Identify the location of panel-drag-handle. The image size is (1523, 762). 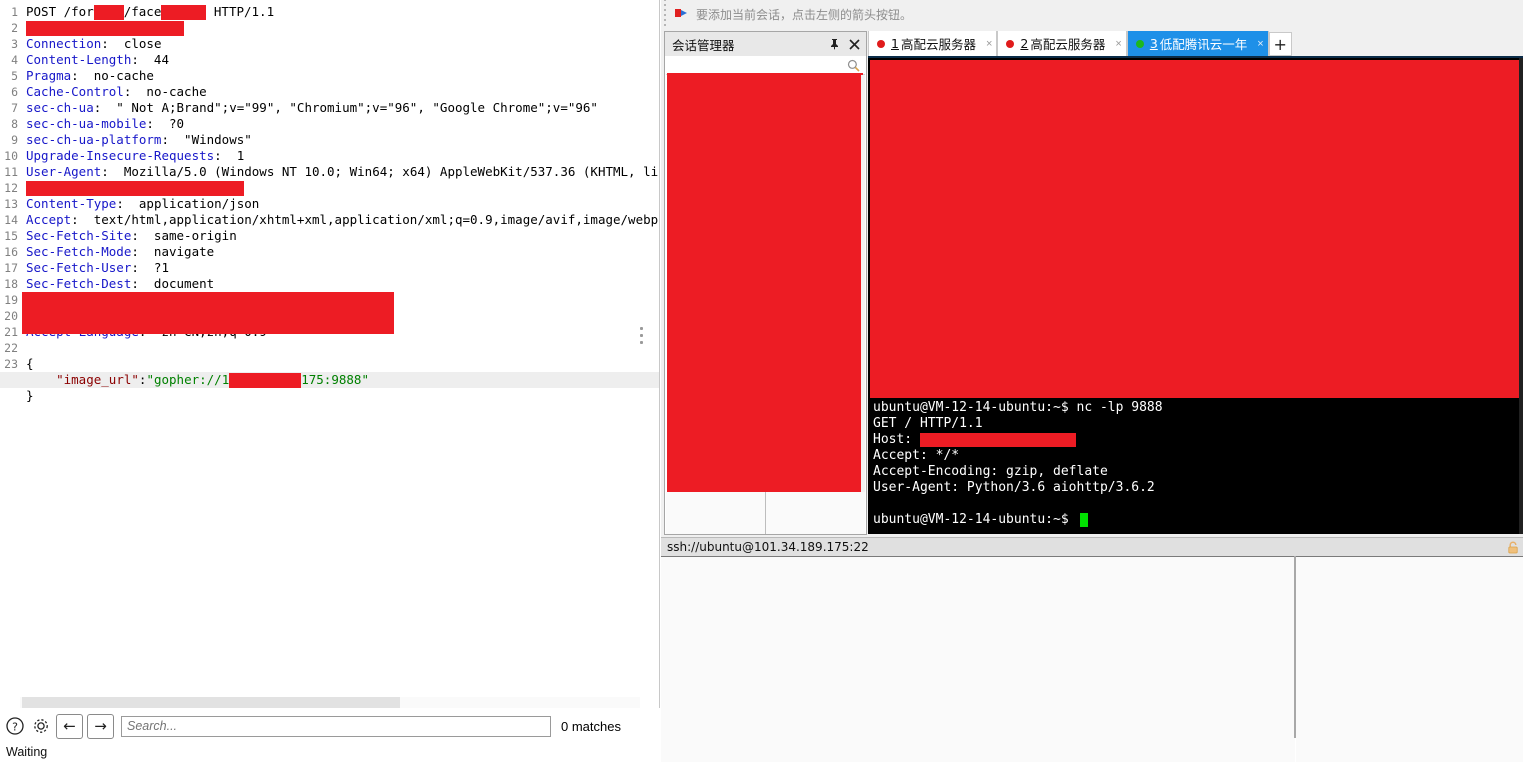
(641, 337).